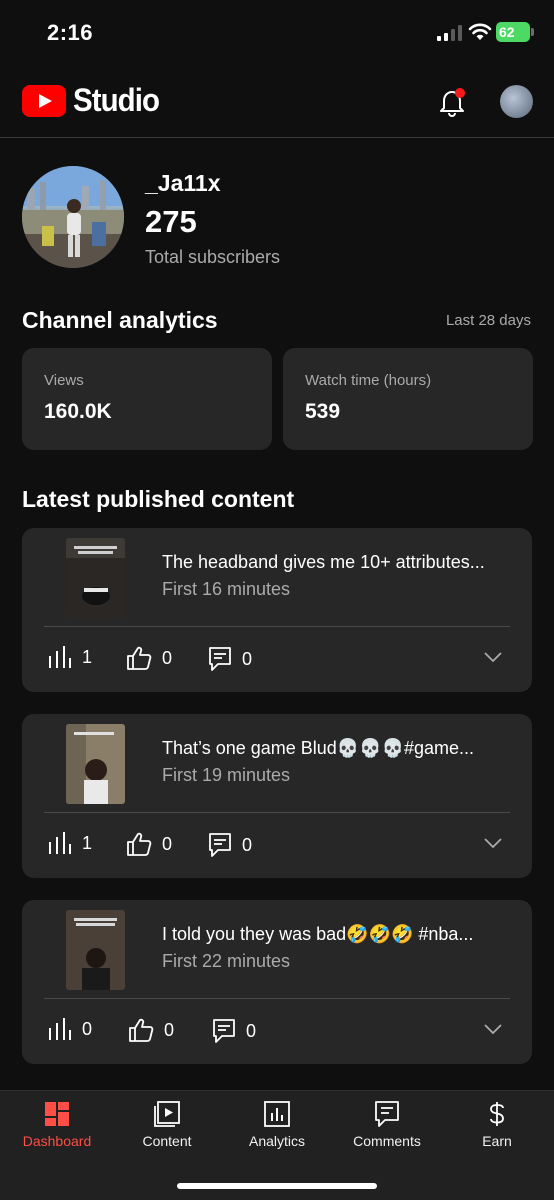 The width and height of the screenshot is (554, 1200). Describe the element at coordinates (277, 1114) in the screenshot. I see `analytics-icon` at that location.